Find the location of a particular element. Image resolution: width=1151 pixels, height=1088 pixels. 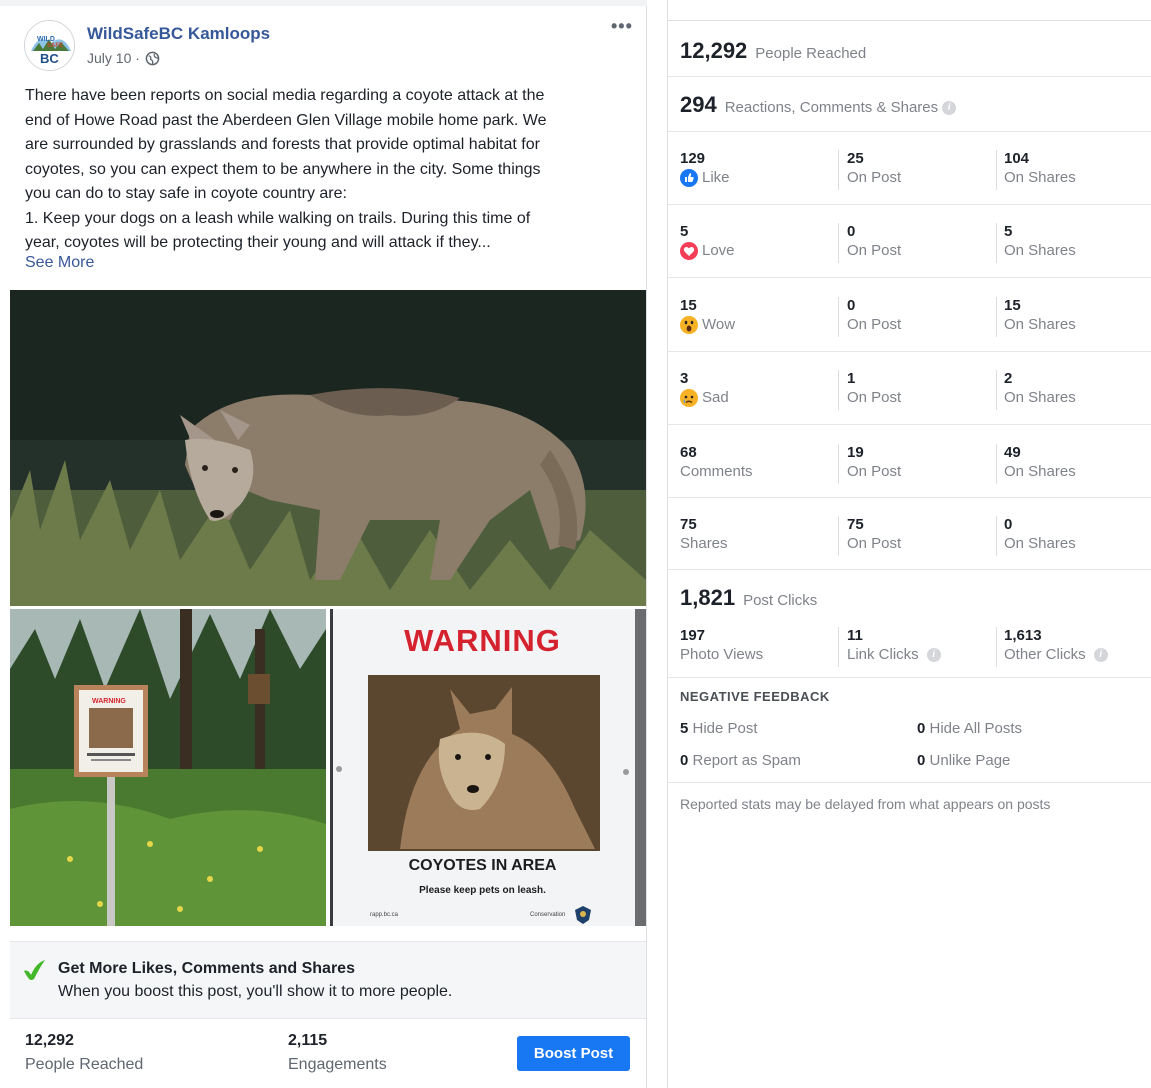

sad-on-shares: 2 On Shares is located at coordinates (1071, 390).